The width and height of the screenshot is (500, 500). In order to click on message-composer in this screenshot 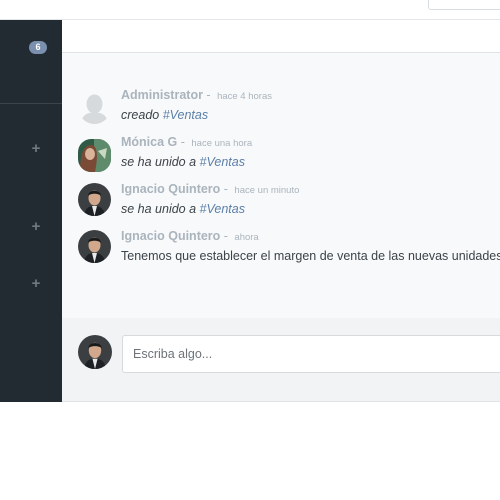, I will do `click(281, 360)`.